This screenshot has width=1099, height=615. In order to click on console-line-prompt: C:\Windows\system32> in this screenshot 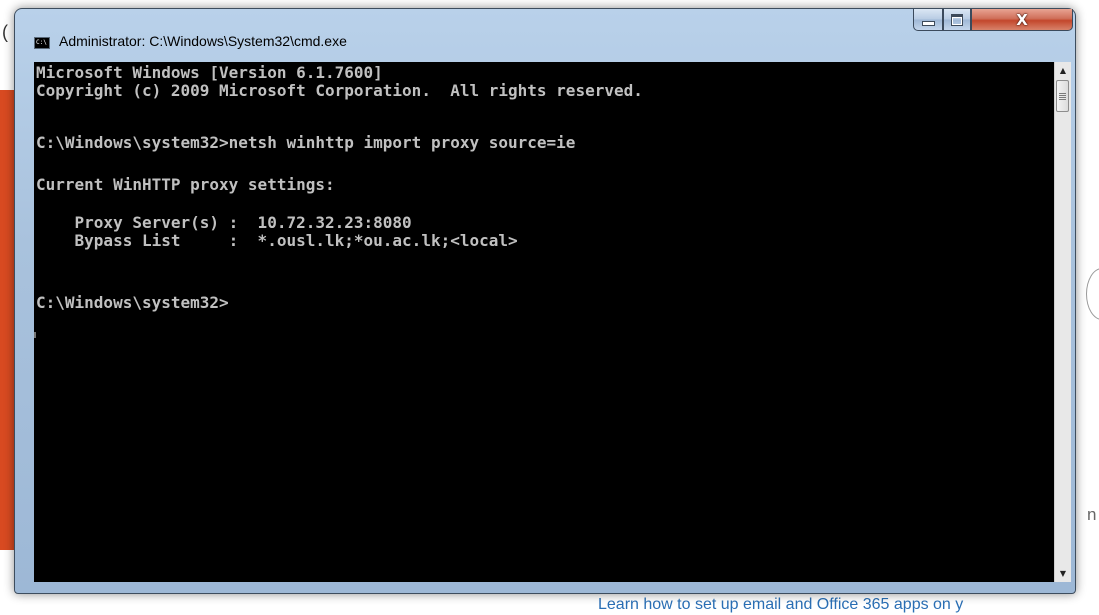, I will do `click(132, 302)`.